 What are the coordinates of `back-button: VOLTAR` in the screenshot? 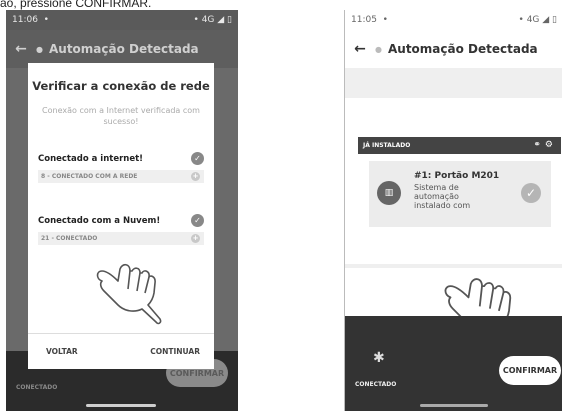 It's located at (62, 351).